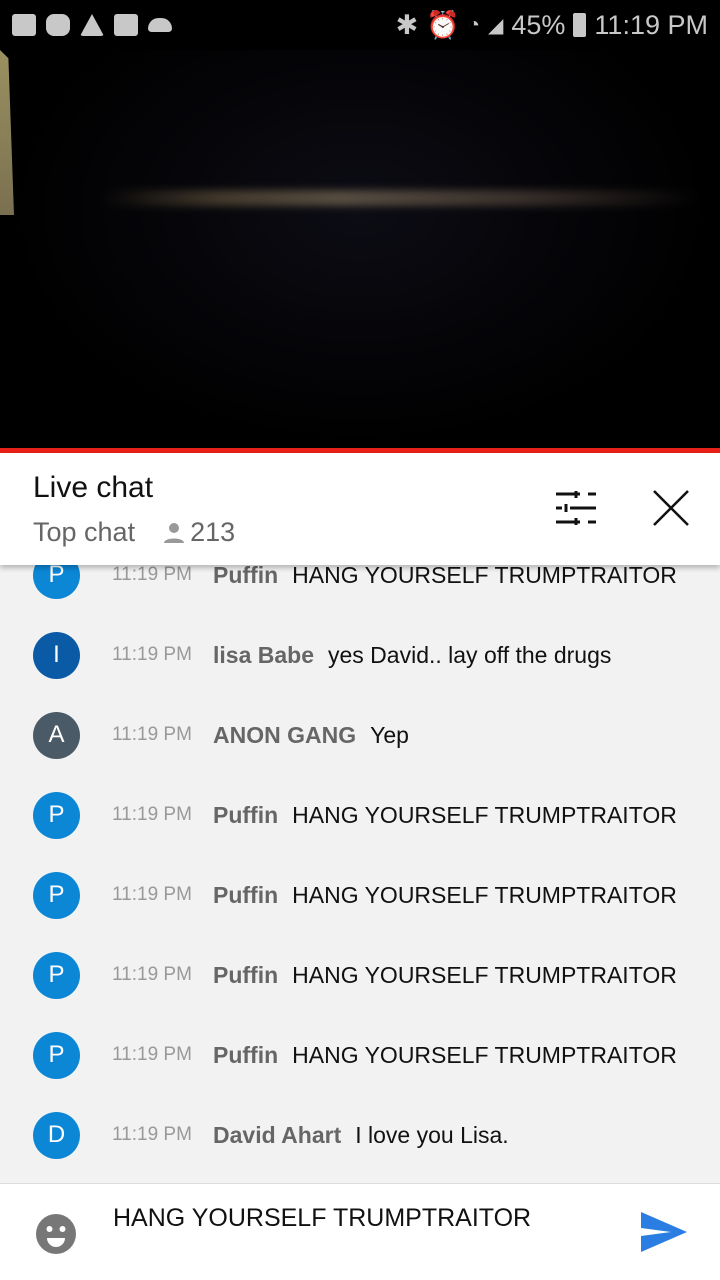  I want to click on message-author: lisa Babe, so click(263, 655).